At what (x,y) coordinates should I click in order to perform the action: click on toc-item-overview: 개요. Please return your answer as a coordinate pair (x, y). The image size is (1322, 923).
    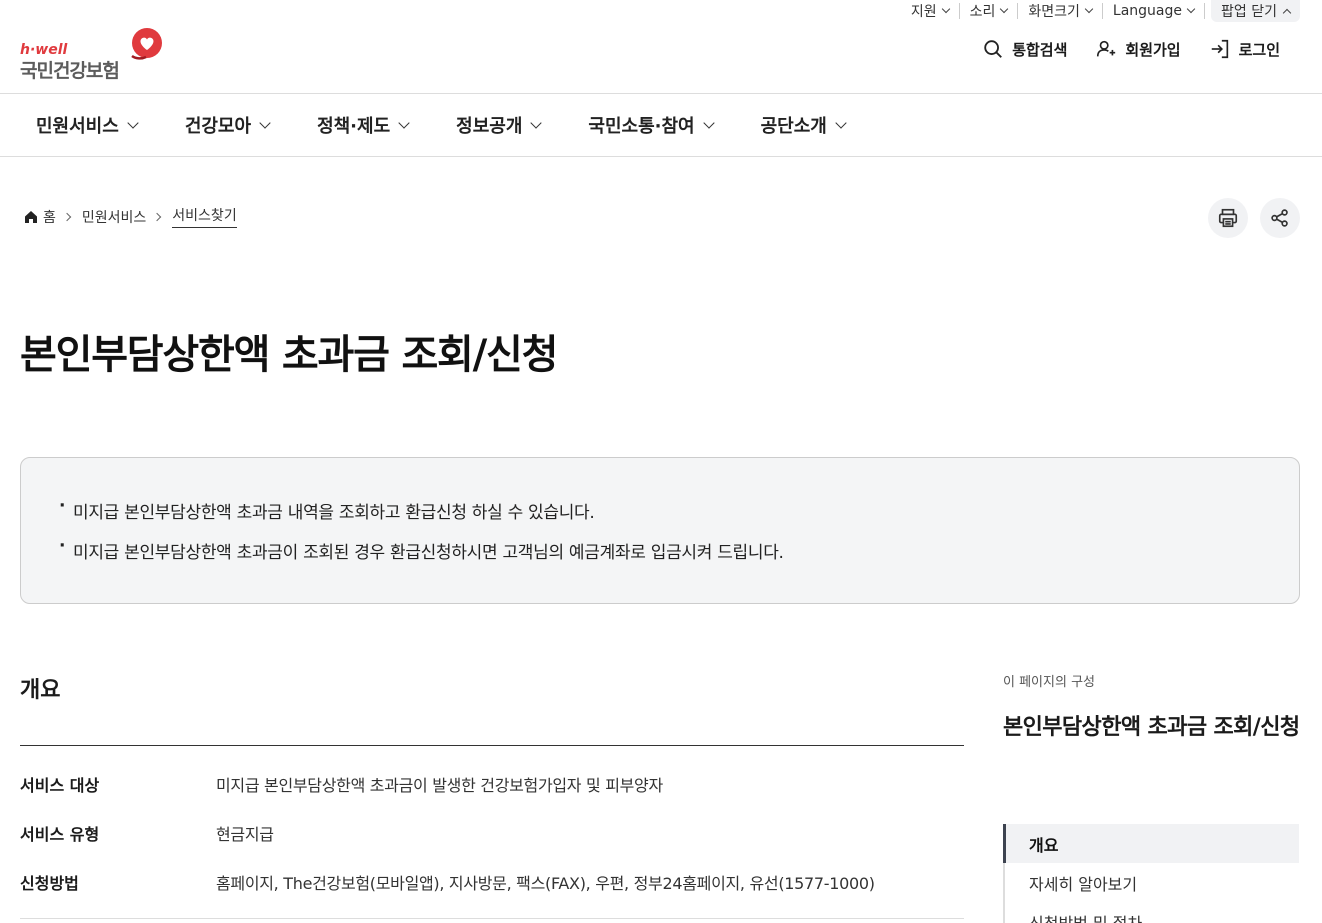
    Looking at the image, I should click on (1151, 843).